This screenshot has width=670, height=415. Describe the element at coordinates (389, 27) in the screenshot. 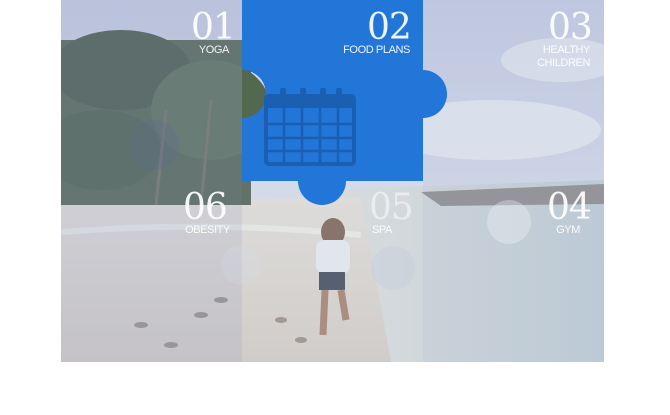

I see `piece-number-02: 02` at that location.